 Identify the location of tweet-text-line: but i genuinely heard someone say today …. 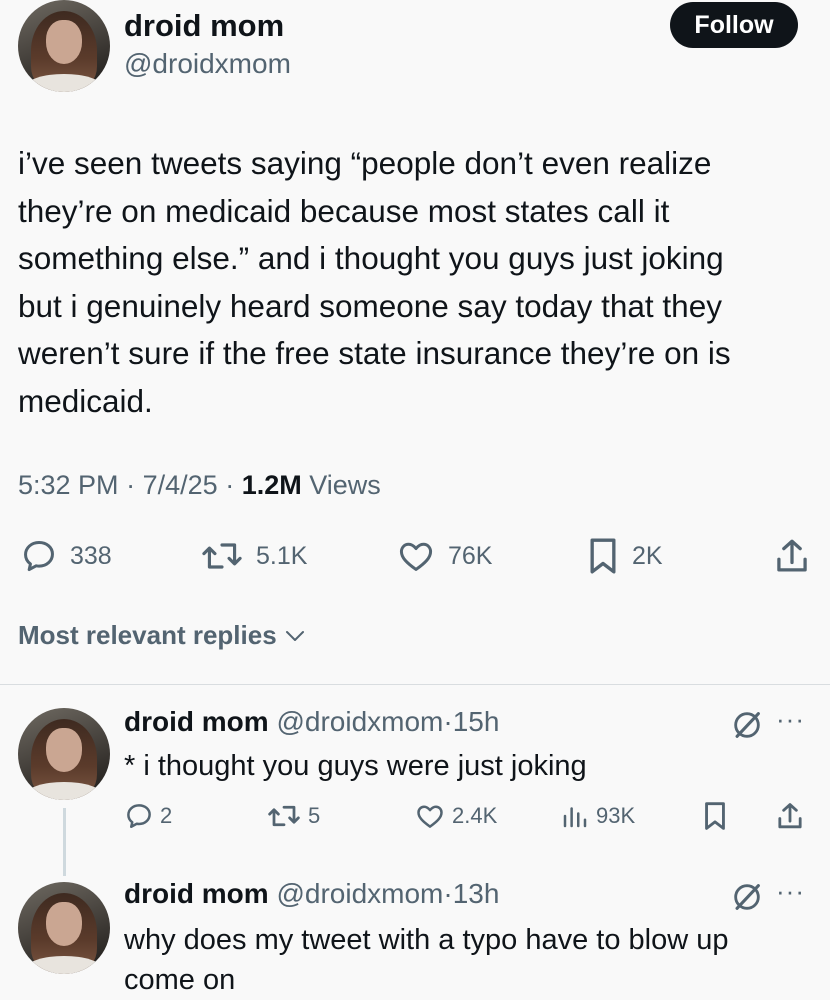
(370, 305).